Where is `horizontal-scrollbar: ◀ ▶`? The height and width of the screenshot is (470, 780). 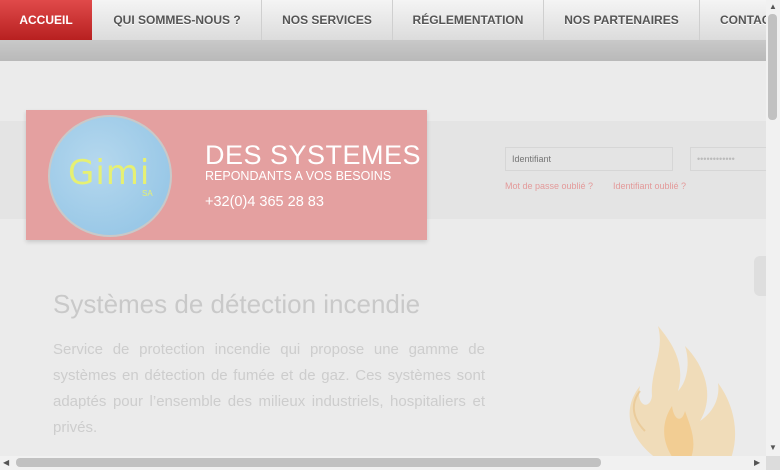
horizontal-scrollbar: ◀ ▶ is located at coordinates (383, 463).